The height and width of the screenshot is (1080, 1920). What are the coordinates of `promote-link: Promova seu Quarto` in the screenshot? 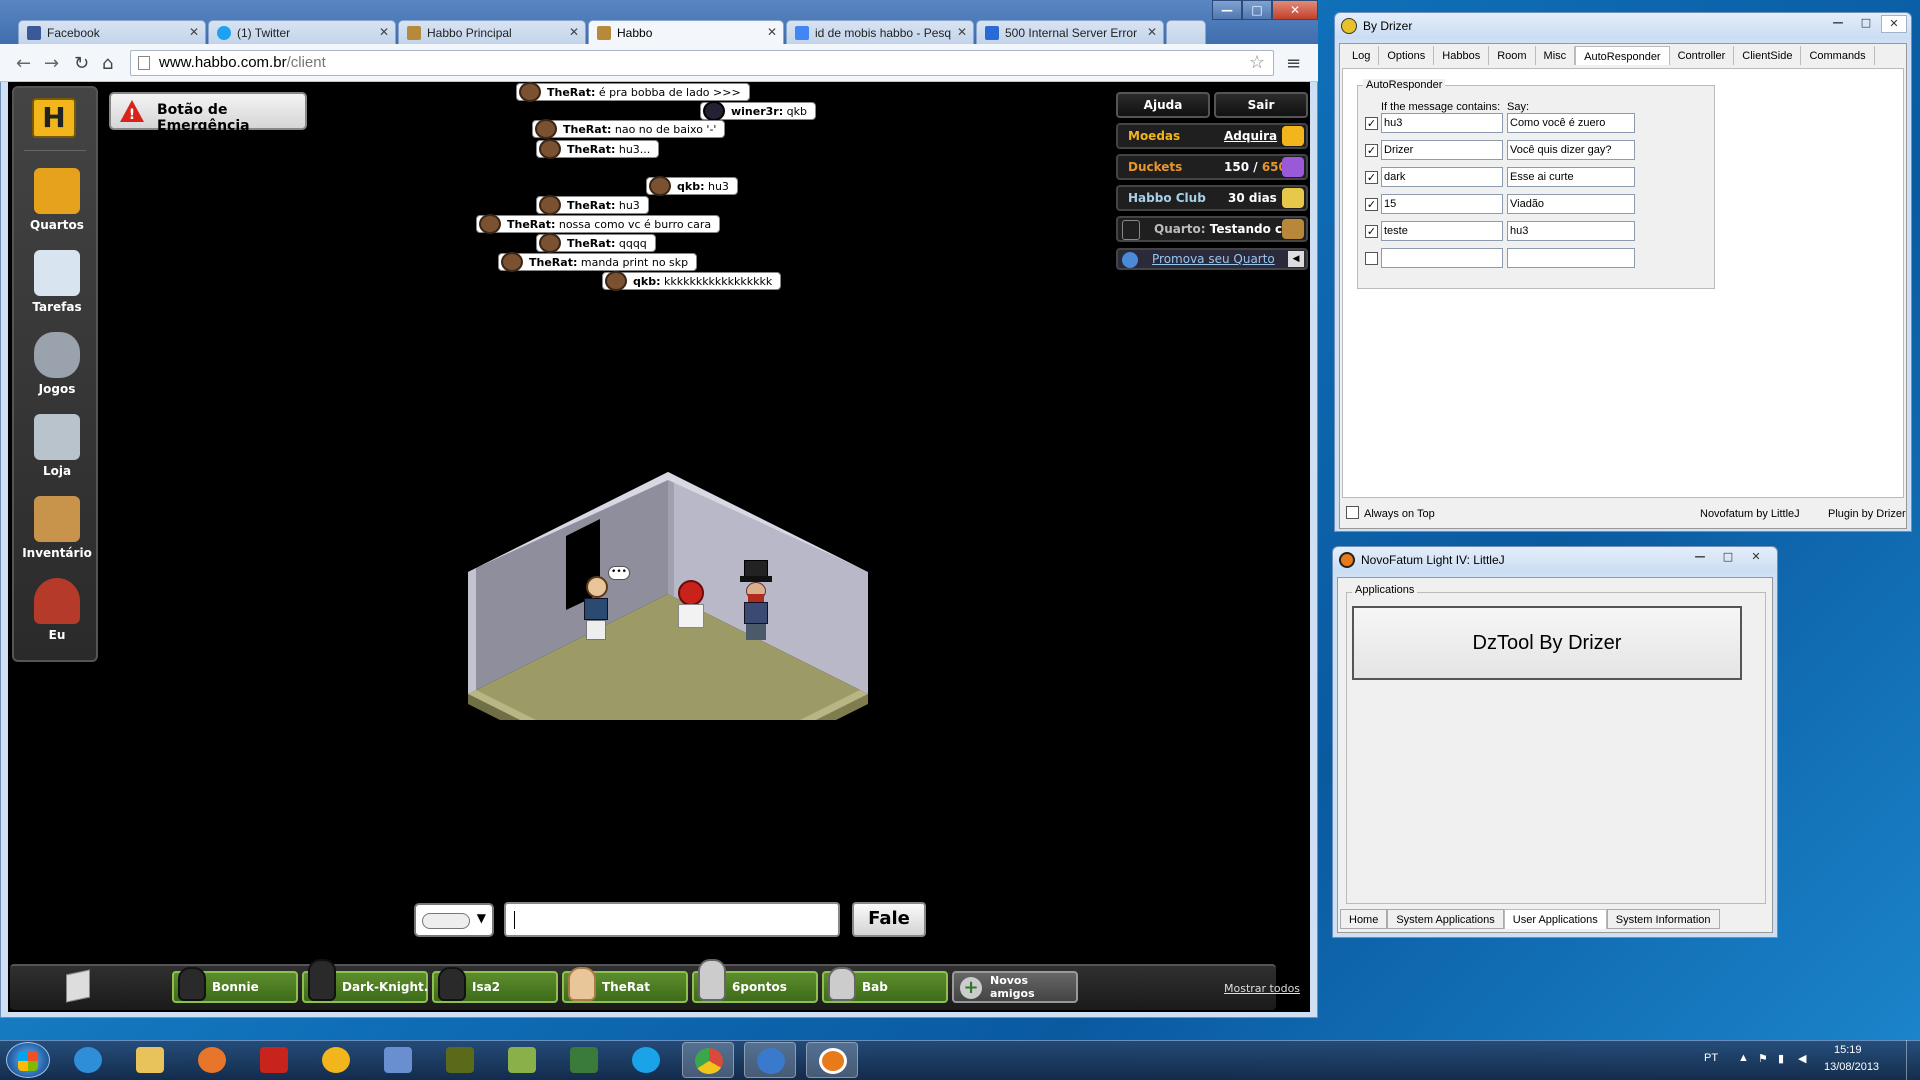 It's located at (1213, 259).